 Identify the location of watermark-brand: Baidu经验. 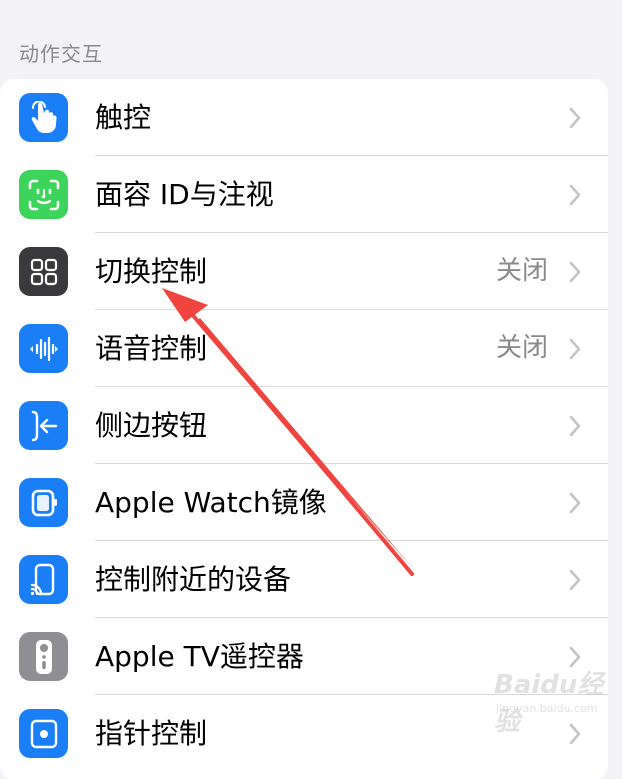
(549, 703).